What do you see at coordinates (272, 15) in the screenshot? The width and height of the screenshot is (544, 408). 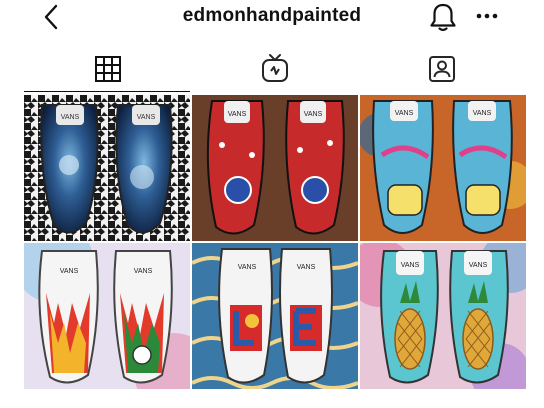 I see `profile-username: edmonhandpainted` at bounding box center [272, 15].